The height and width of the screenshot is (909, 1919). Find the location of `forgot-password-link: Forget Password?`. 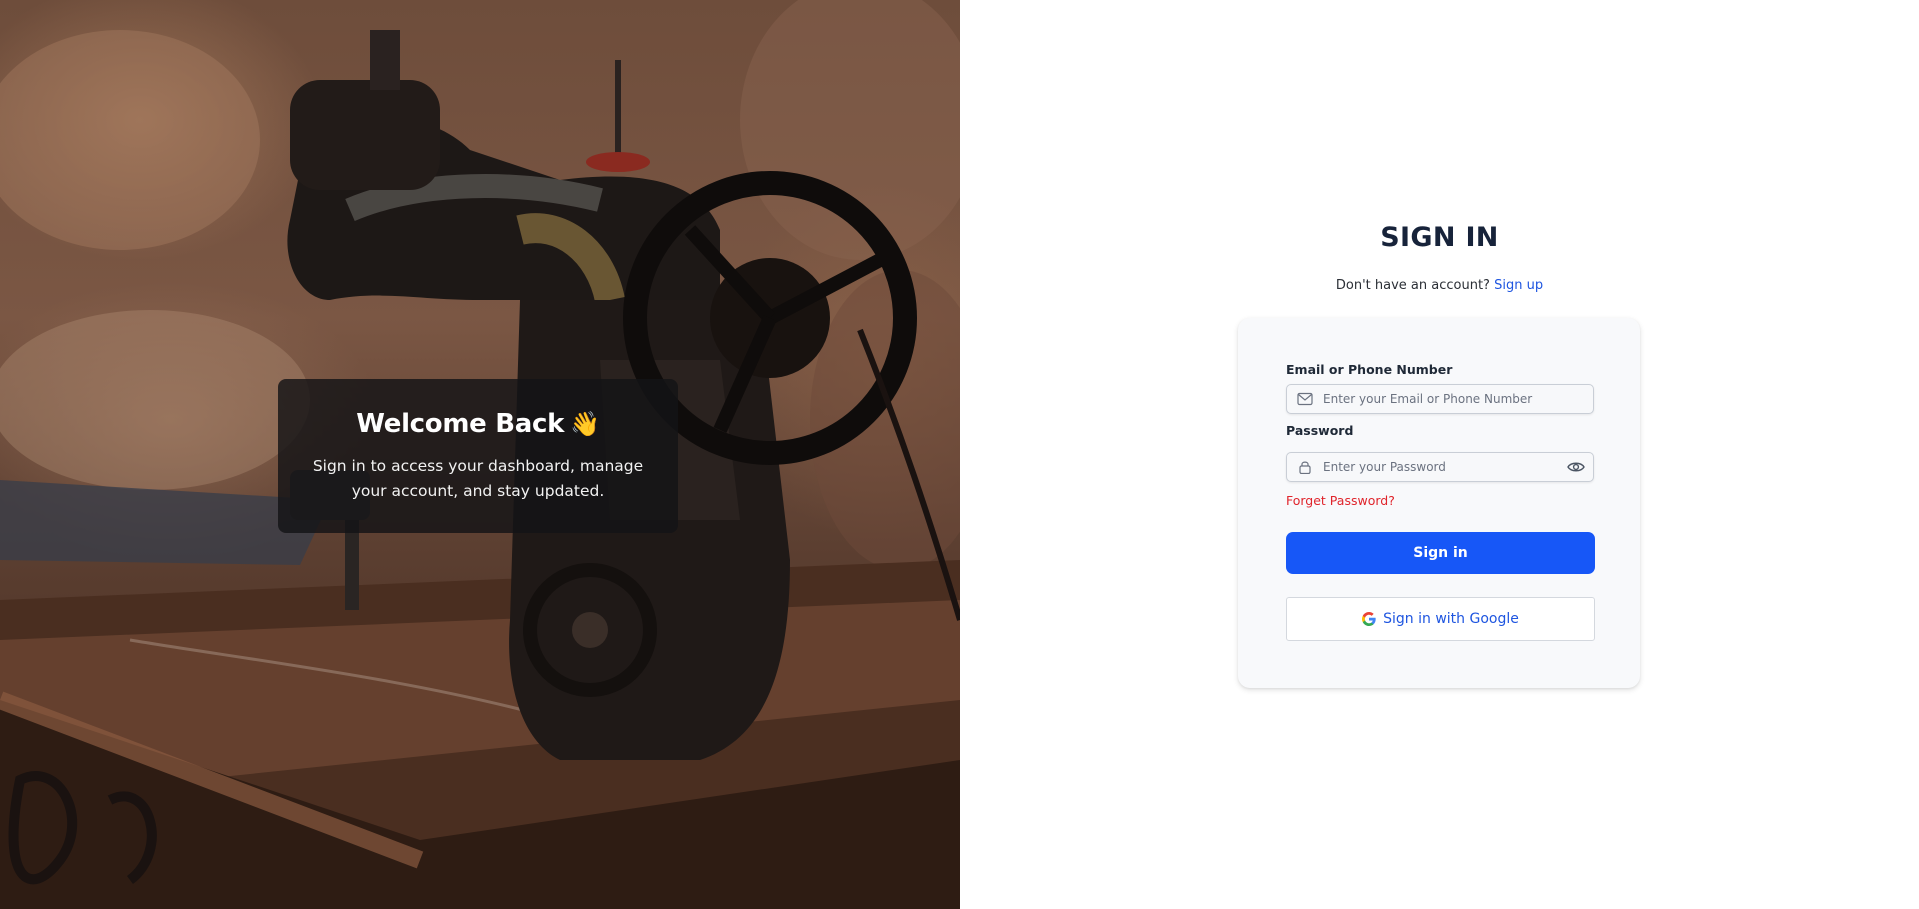

forgot-password-link: Forget Password? is located at coordinates (1340, 500).